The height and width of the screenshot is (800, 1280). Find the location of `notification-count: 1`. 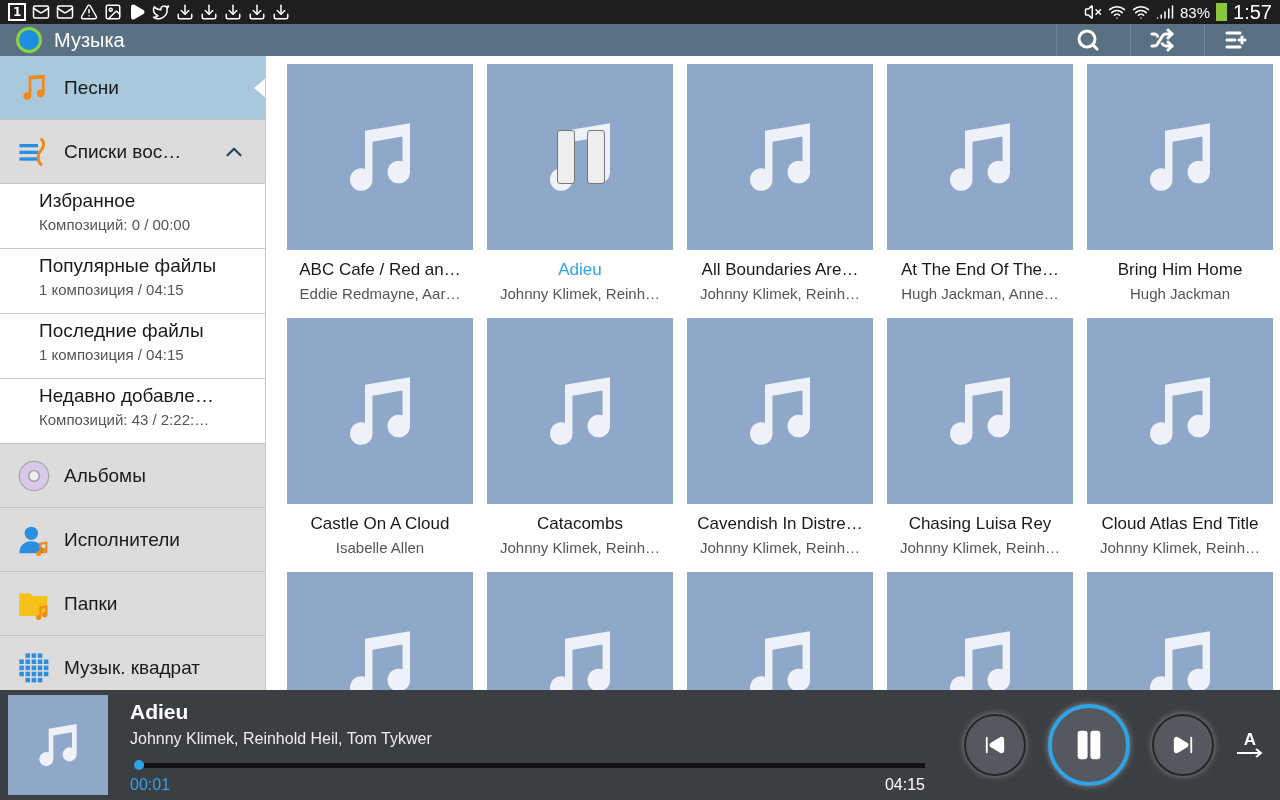

notification-count: 1 is located at coordinates (17, 12).